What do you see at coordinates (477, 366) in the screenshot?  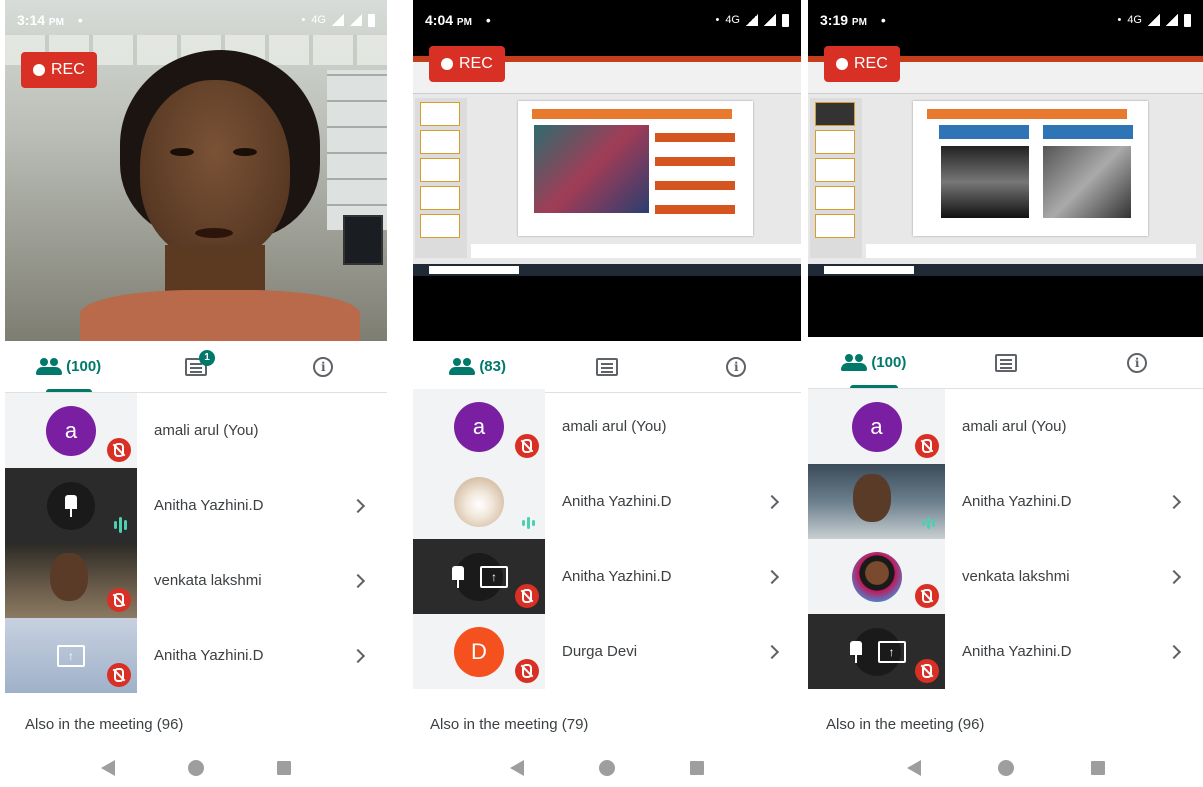 I see `tab-people: (83)` at bounding box center [477, 366].